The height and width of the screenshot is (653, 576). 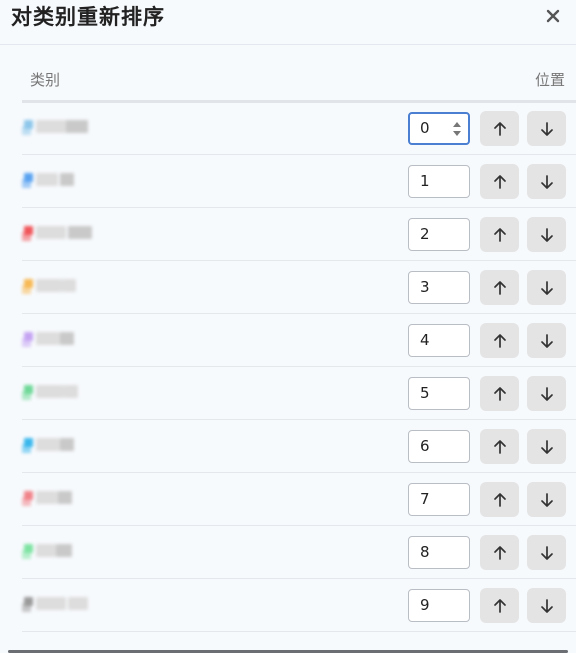 What do you see at coordinates (425, 128) in the screenshot?
I see `position-value: 0` at bounding box center [425, 128].